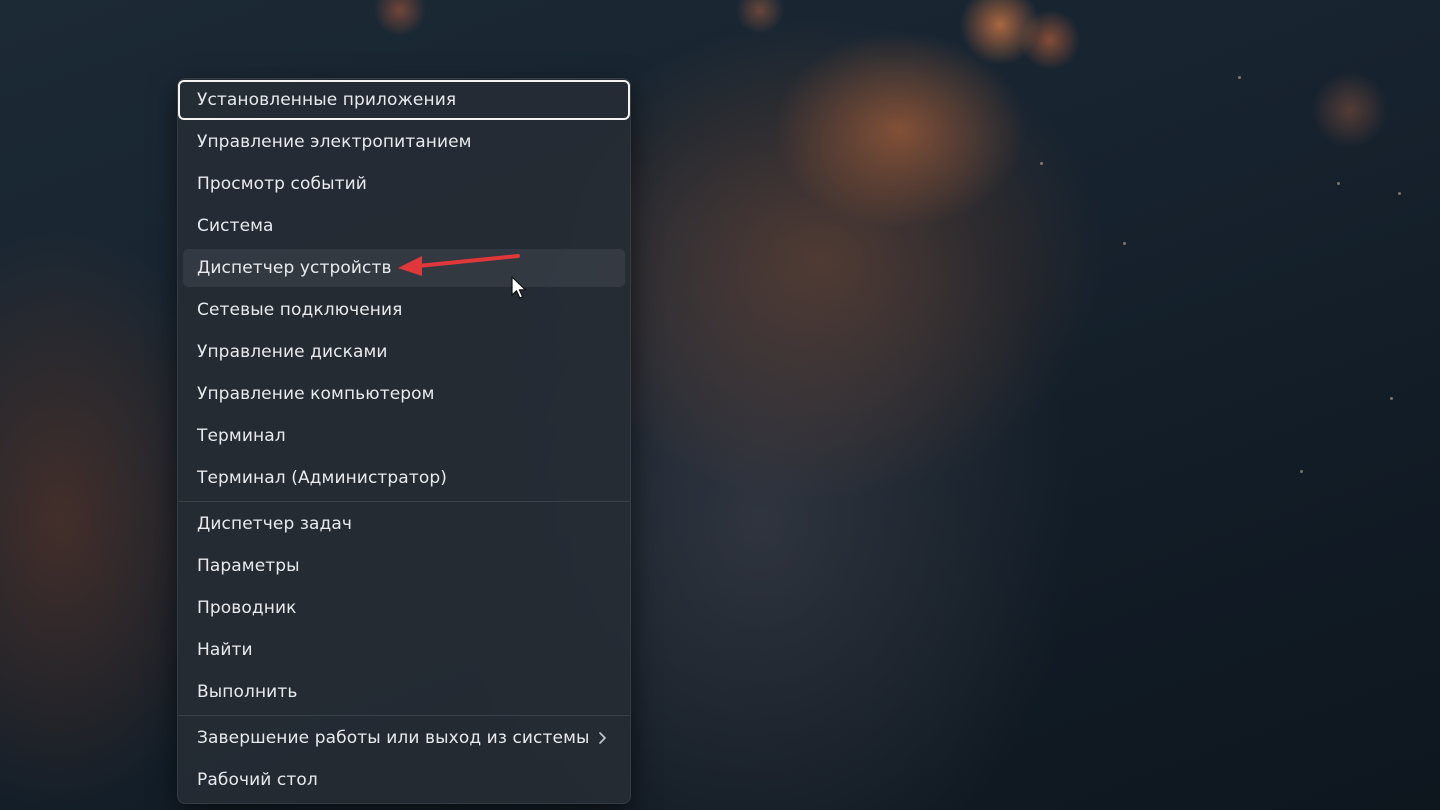 The width and height of the screenshot is (1440, 810). I want to click on menu-item-label: Параметры, so click(248, 566).